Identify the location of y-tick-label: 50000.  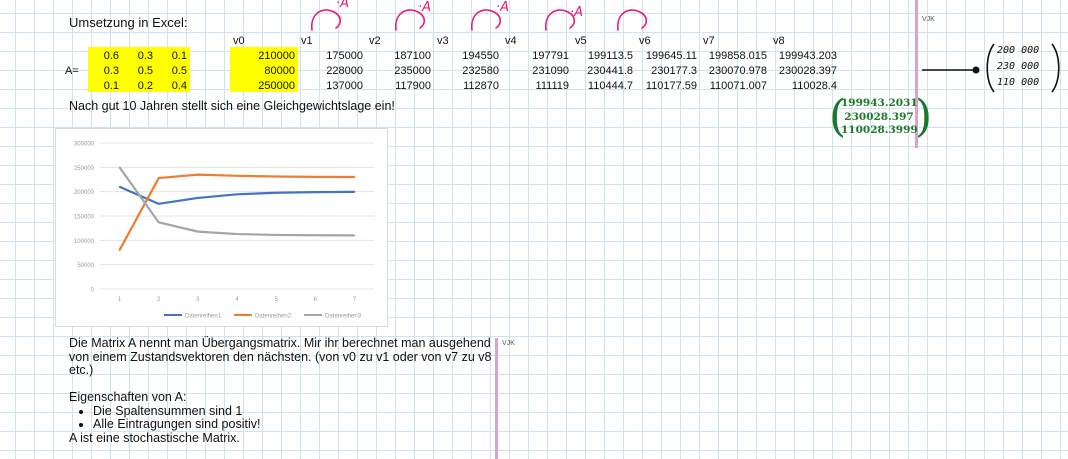
(85, 266).